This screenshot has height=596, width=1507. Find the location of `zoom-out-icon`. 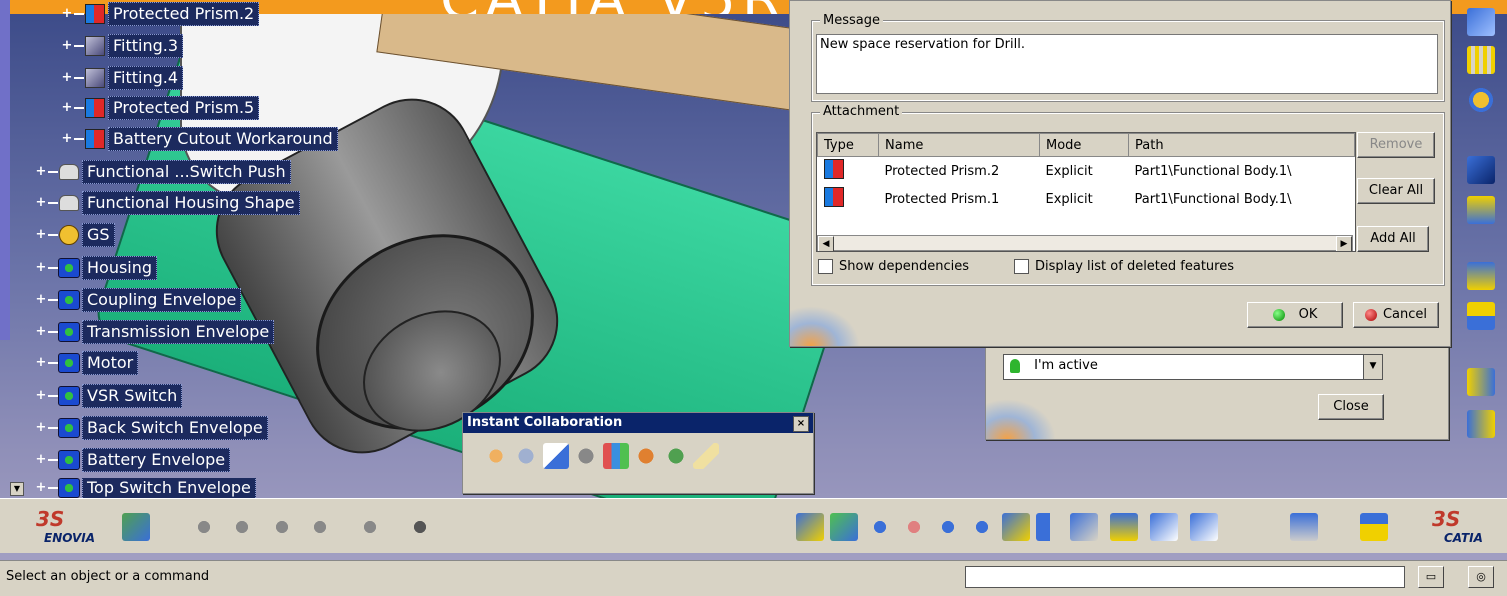

zoom-out-icon is located at coordinates (982, 527).